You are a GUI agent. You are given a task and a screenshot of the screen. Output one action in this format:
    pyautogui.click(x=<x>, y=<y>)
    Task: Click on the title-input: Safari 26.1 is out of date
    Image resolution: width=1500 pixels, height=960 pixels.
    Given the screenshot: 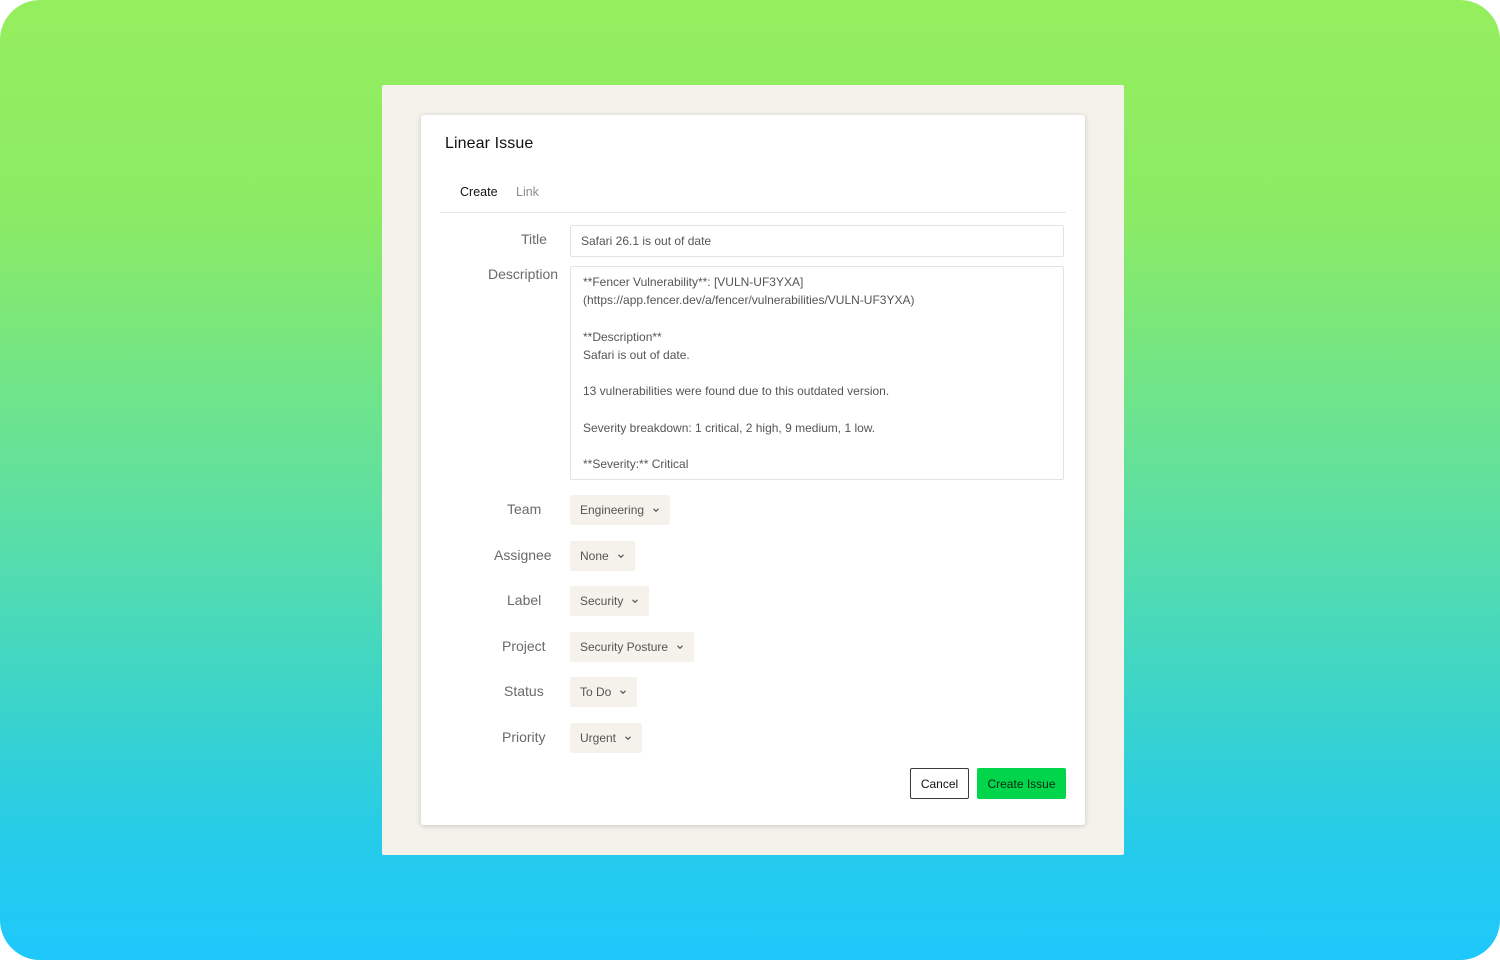 What is the action you would take?
    pyautogui.click(x=817, y=241)
    